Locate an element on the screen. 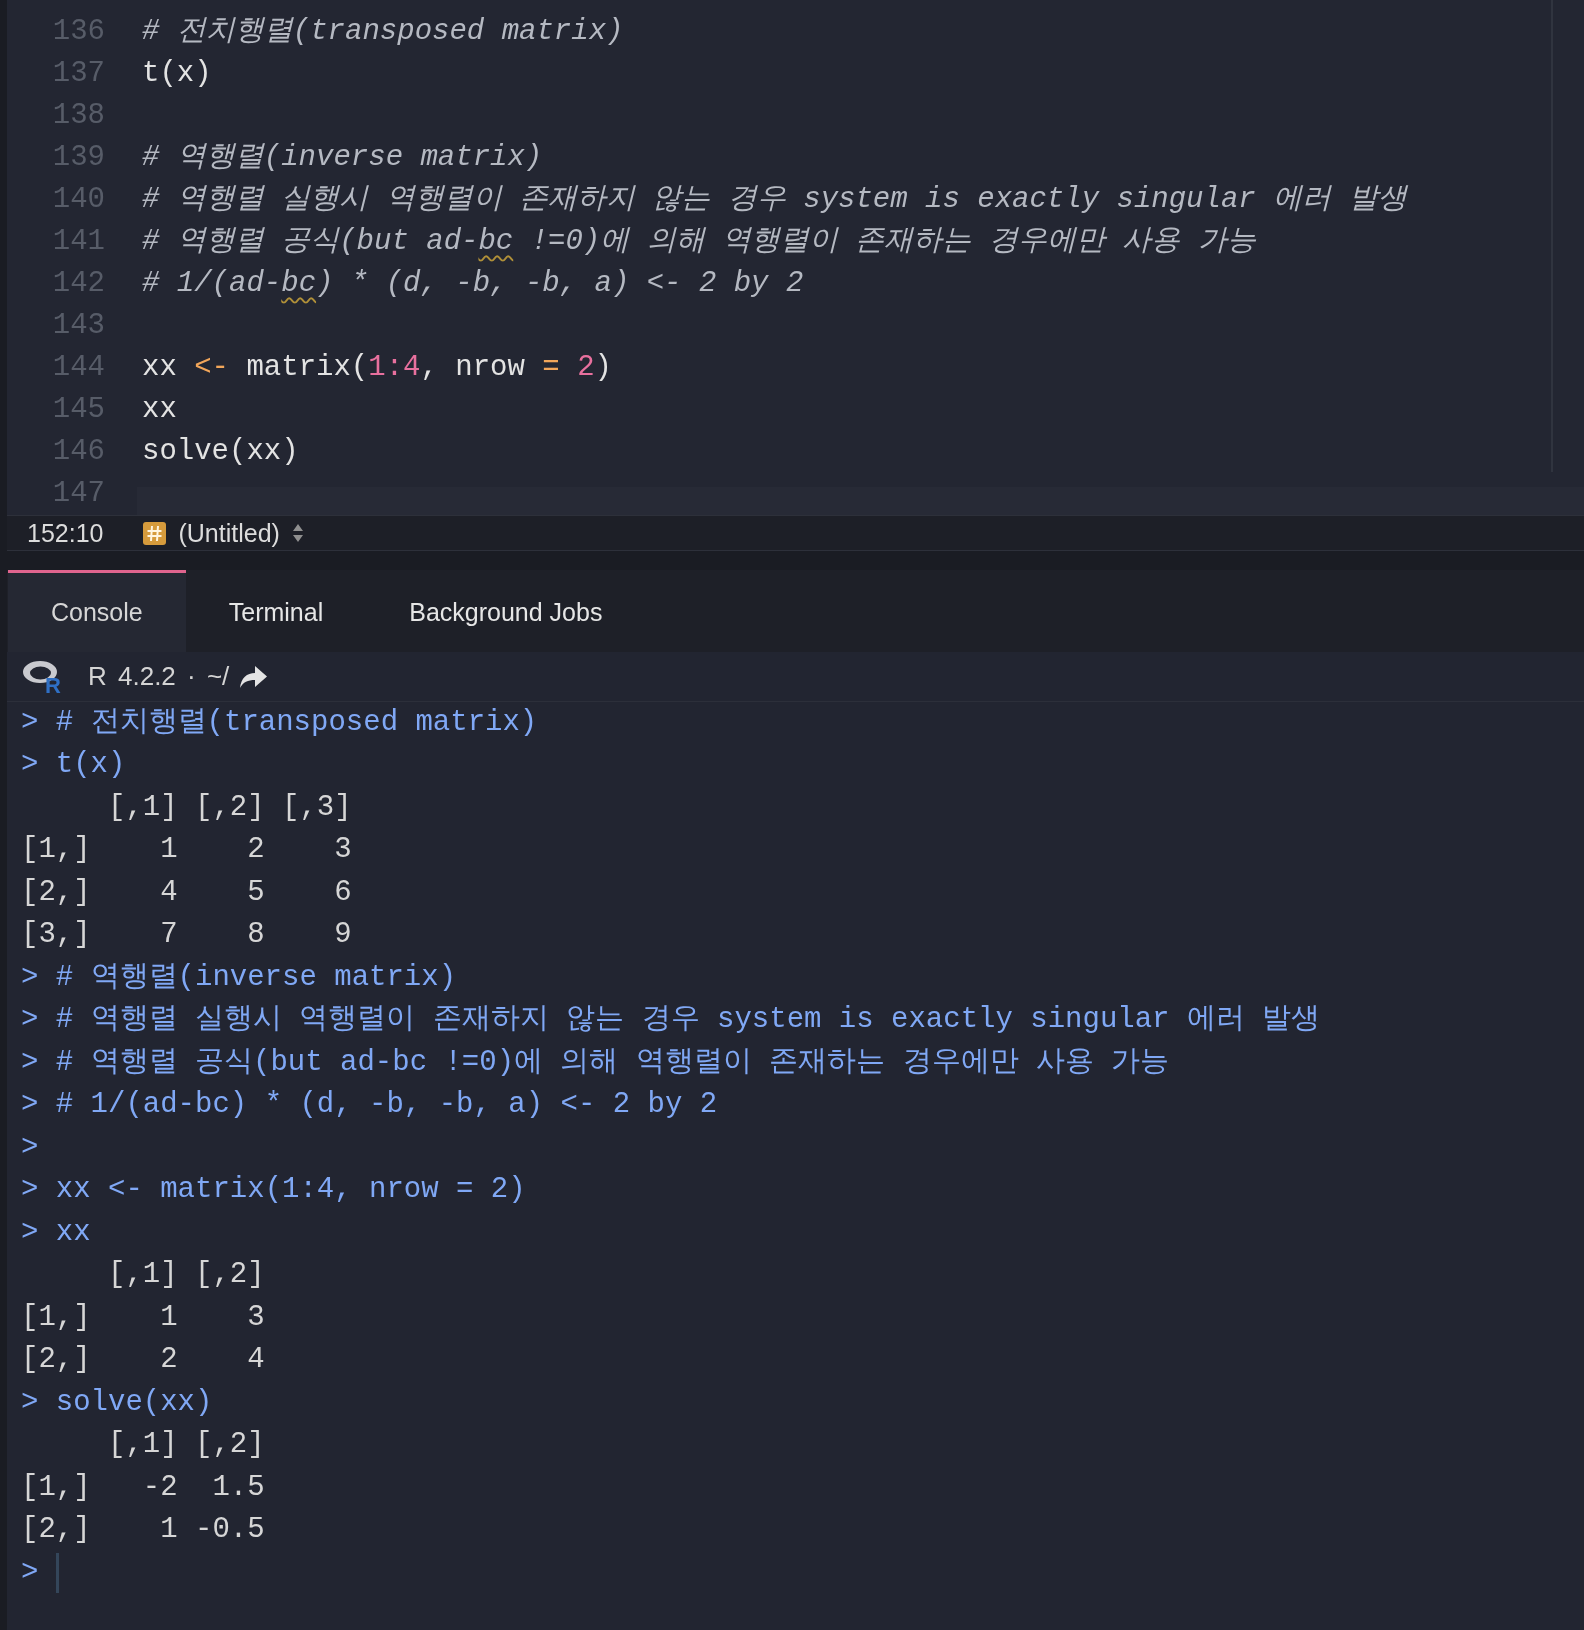  console-command: xx <- matrix(1:4, nrow = 2) is located at coordinates (290, 1191).